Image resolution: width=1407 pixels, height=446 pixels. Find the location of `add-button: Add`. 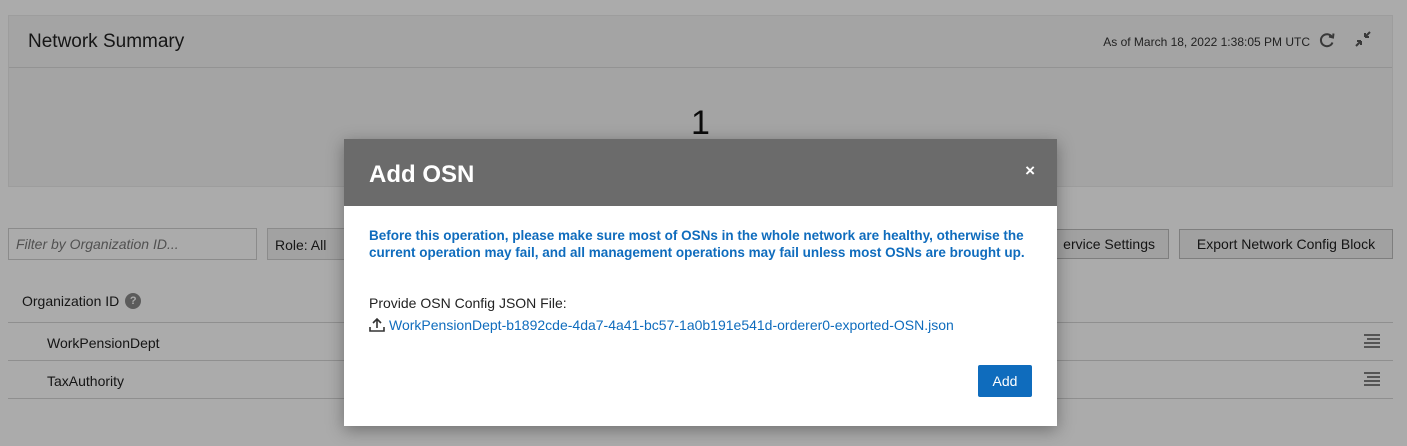

add-button: Add is located at coordinates (1005, 381).